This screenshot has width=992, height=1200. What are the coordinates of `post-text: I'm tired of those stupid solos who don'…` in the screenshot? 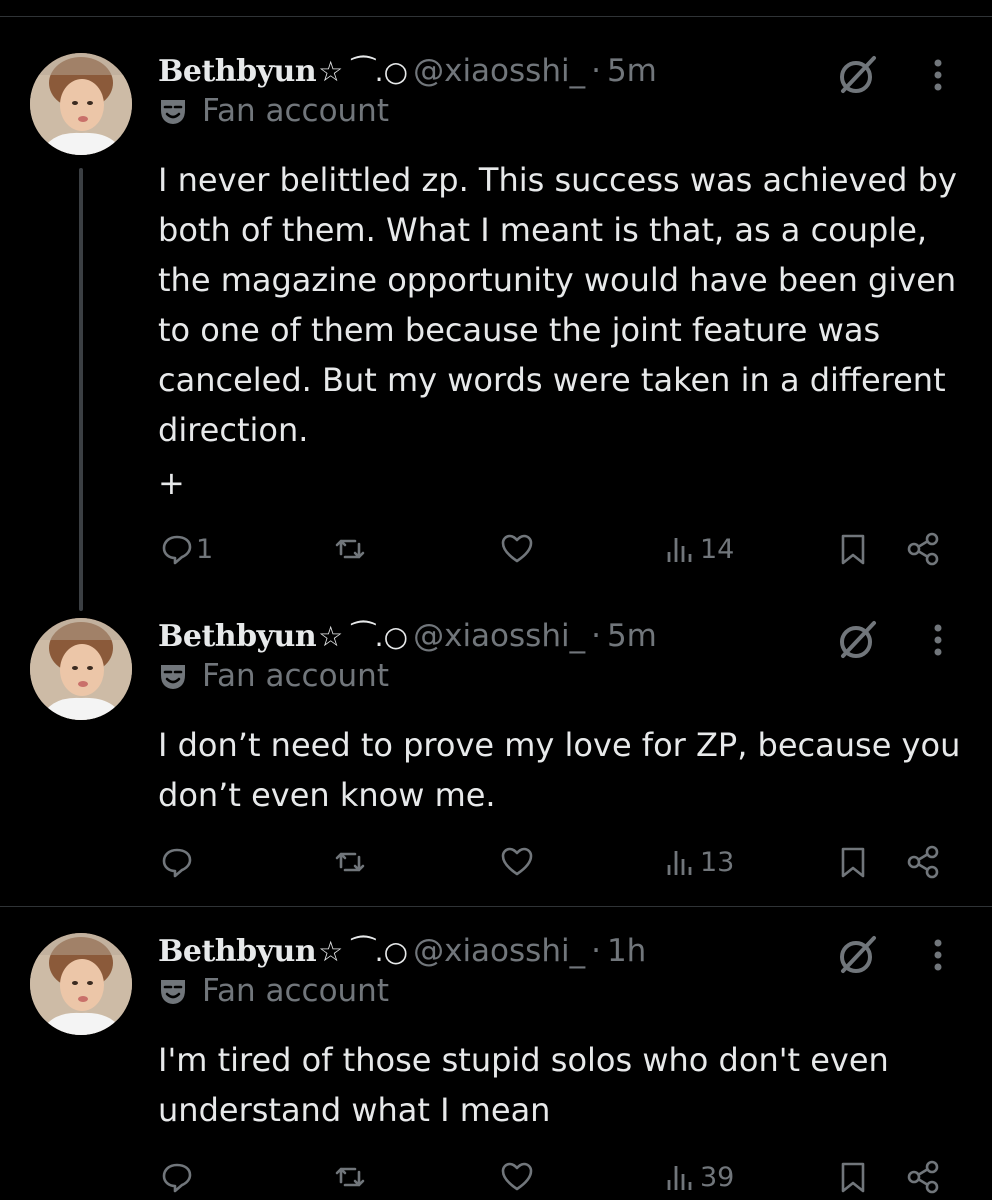 It's located at (523, 1085).